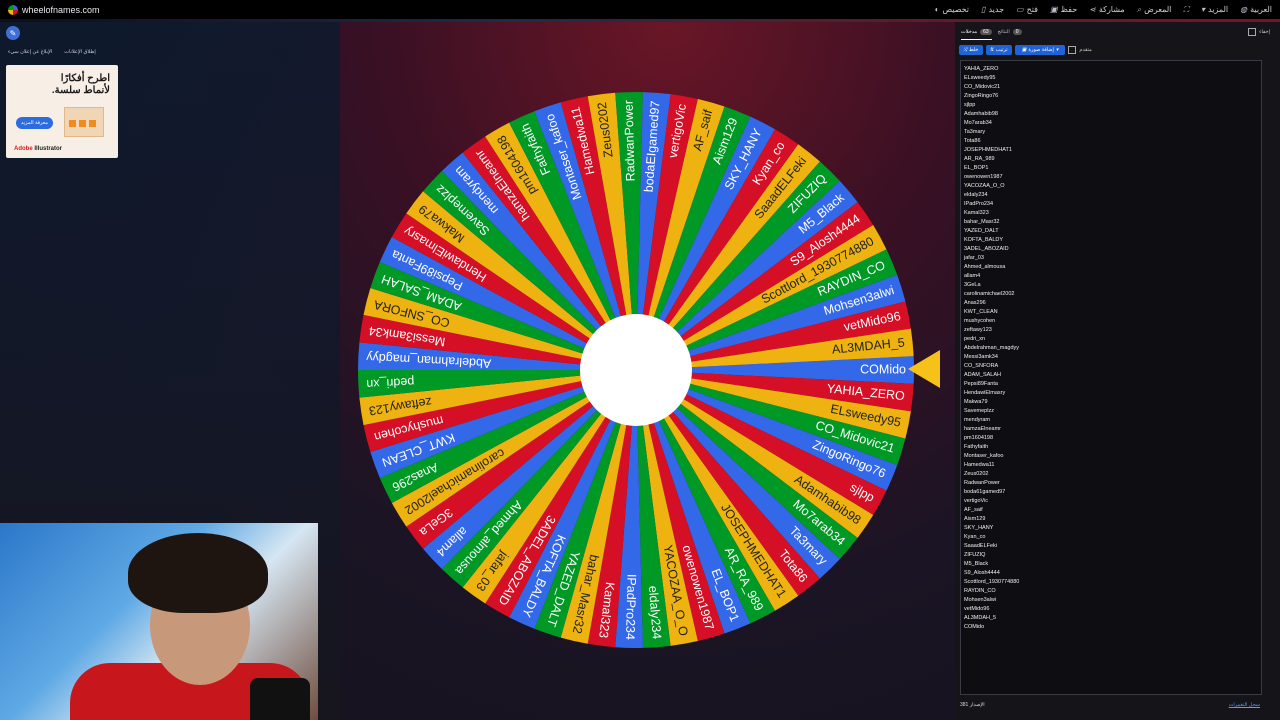  I want to click on wheel-slice-label: IPadPro234, so click(631, 607).